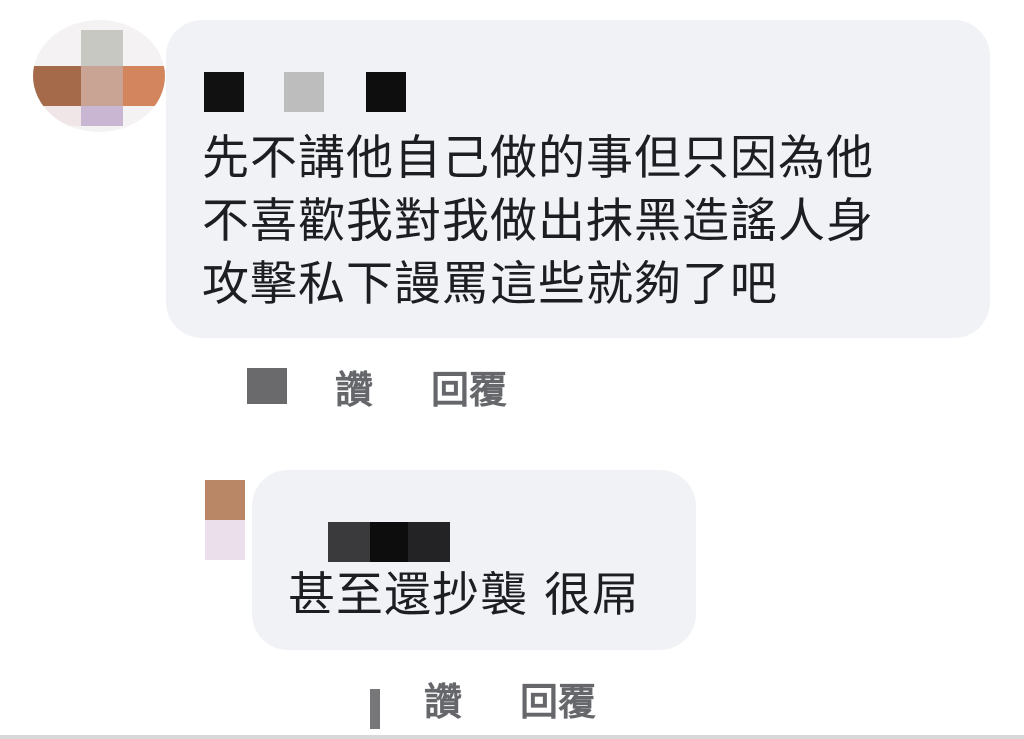  What do you see at coordinates (474, 560) in the screenshot?
I see `comment-bubble: 甚至還抄襲 很屌` at bounding box center [474, 560].